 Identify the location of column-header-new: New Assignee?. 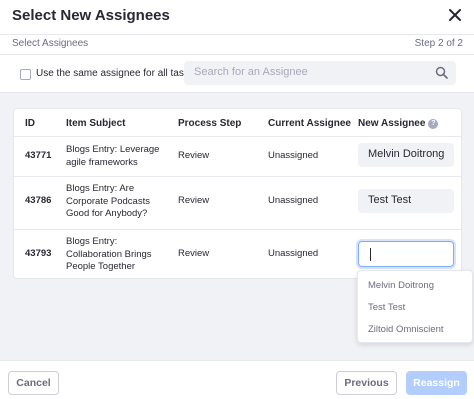
(398, 123).